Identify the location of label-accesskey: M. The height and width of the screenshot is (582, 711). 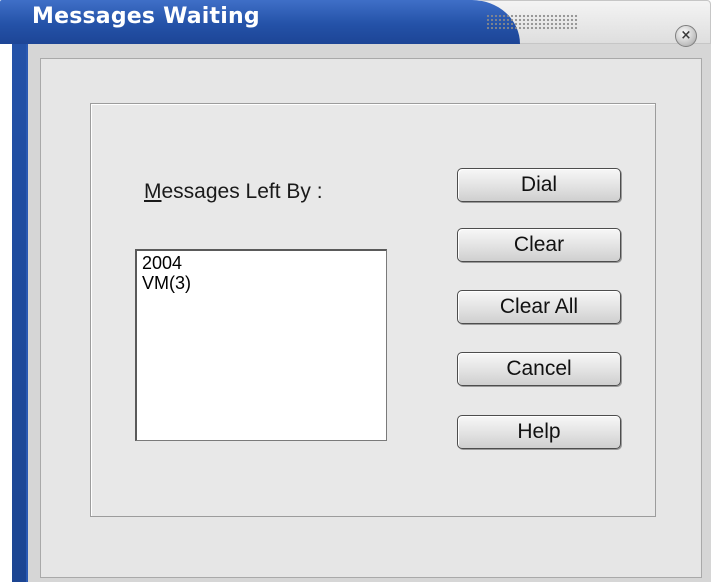
(153, 191).